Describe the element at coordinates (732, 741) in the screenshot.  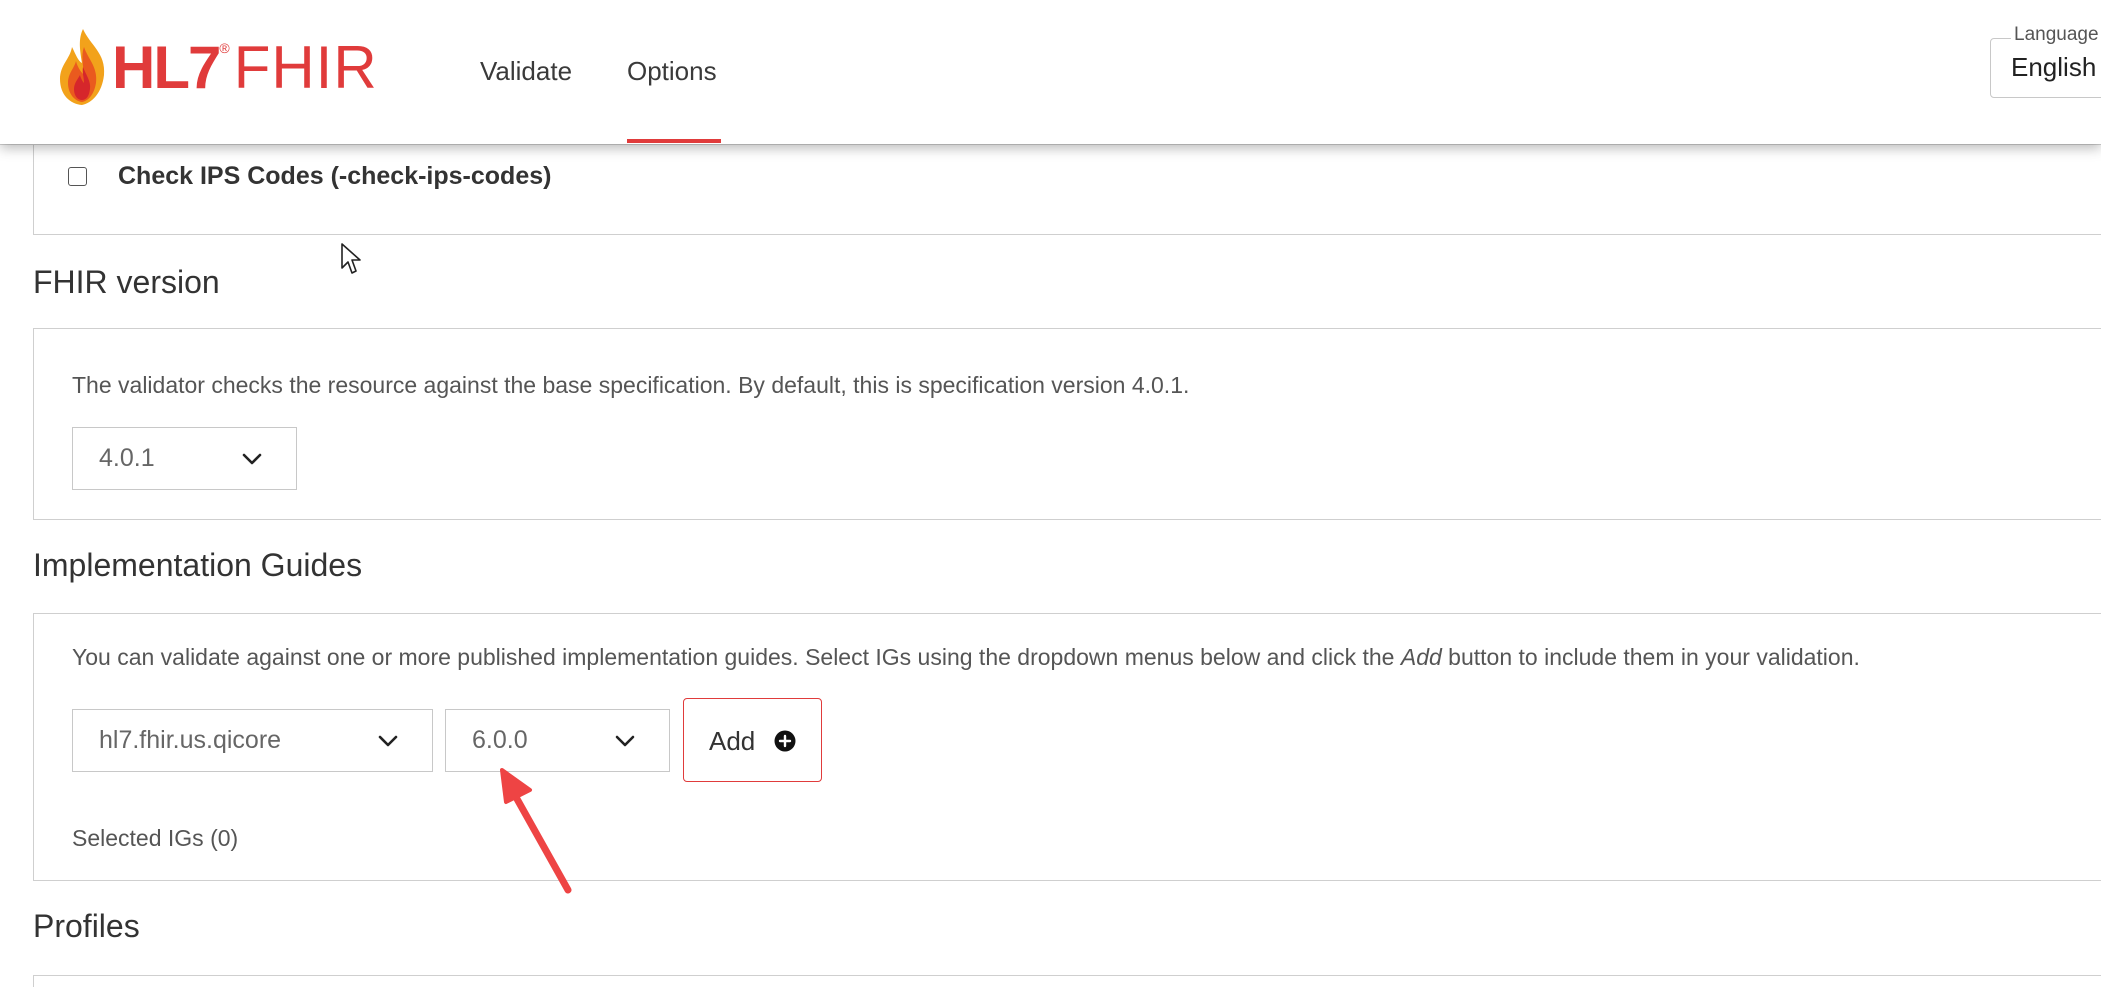
I see `add-button-label: Add` at that location.